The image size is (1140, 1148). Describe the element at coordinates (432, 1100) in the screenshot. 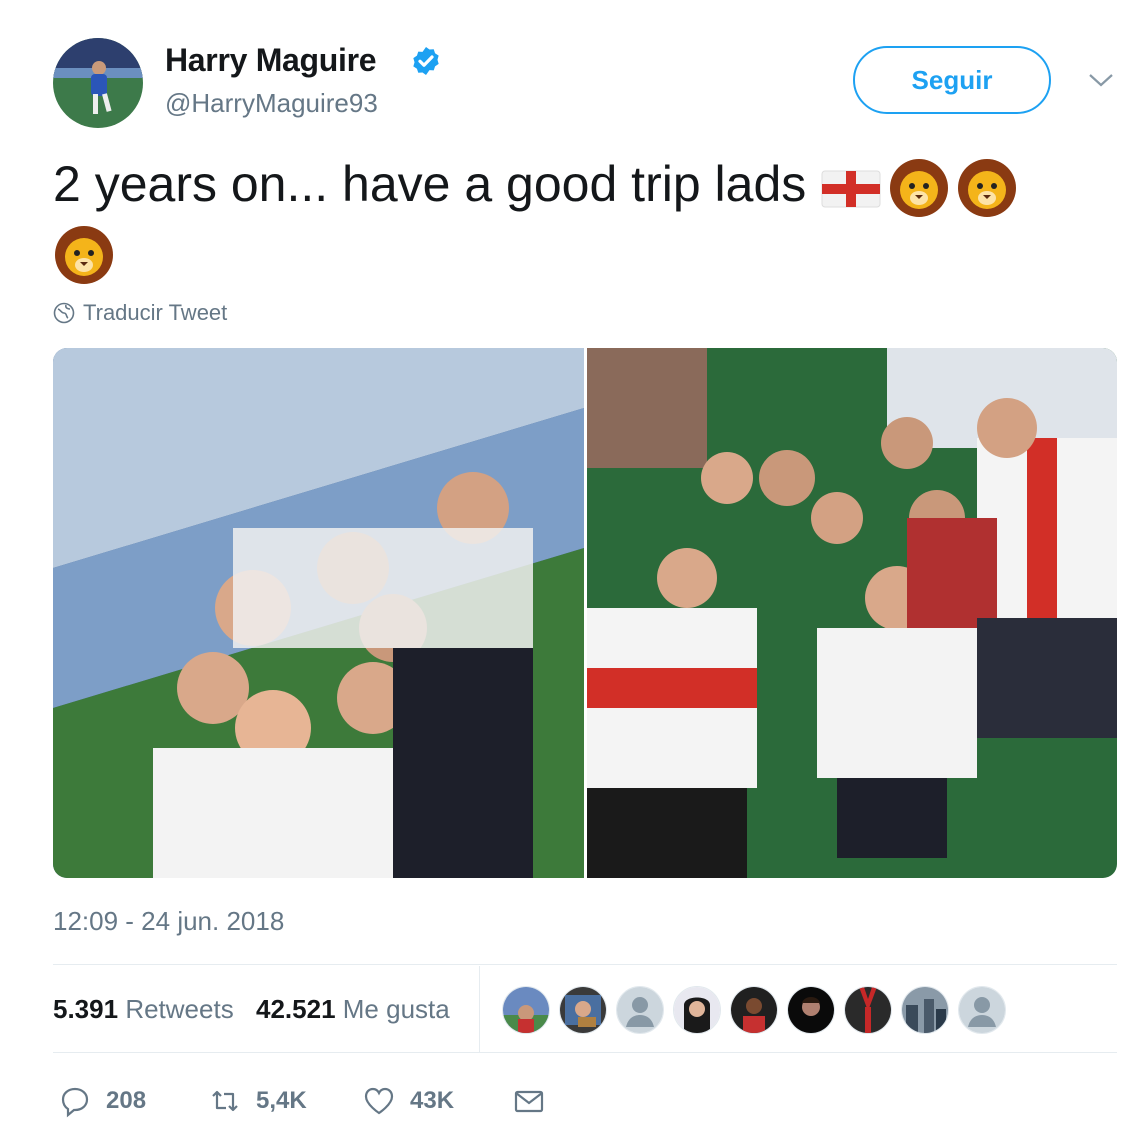

I see `like-count: 43K` at that location.